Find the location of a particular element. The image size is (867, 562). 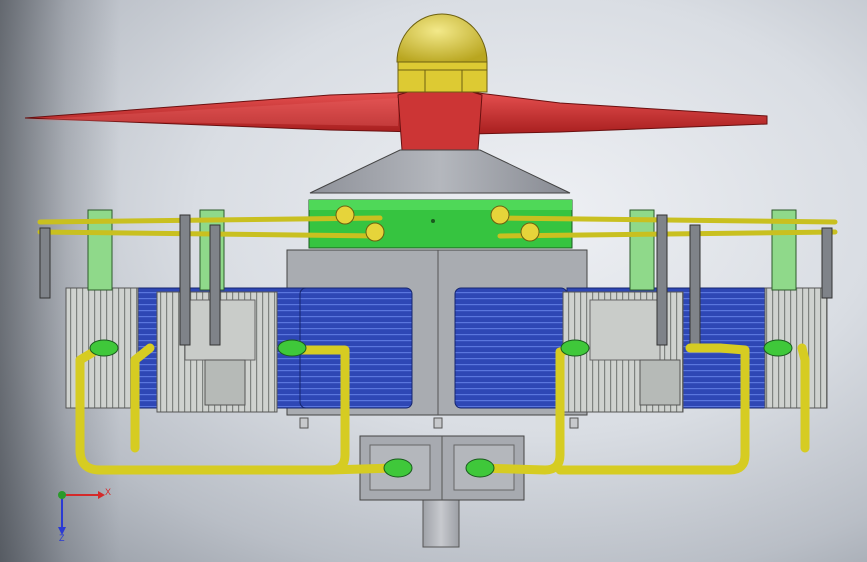

propeller is located at coordinates (396, 119).